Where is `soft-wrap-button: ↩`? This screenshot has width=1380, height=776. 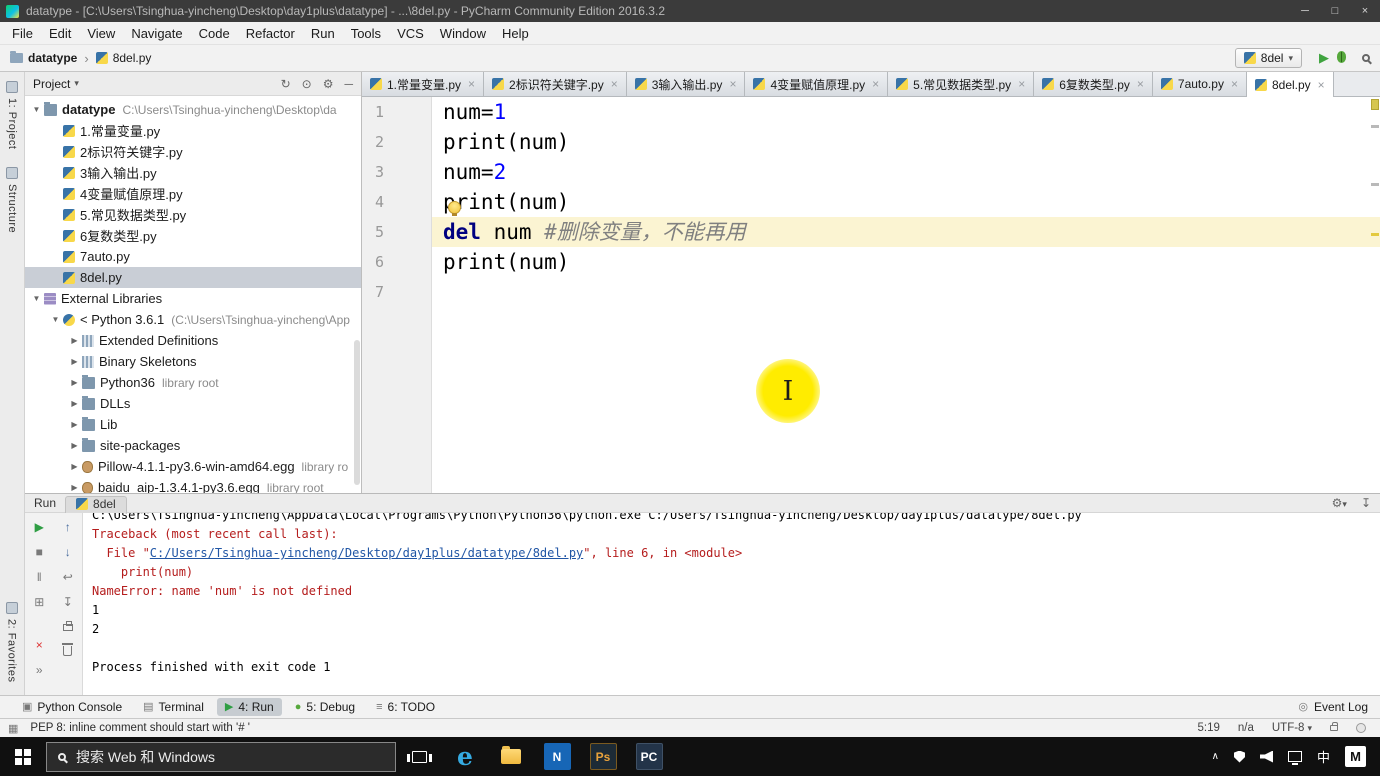
soft-wrap-button: ↩ is located at coordinates (68, 577).